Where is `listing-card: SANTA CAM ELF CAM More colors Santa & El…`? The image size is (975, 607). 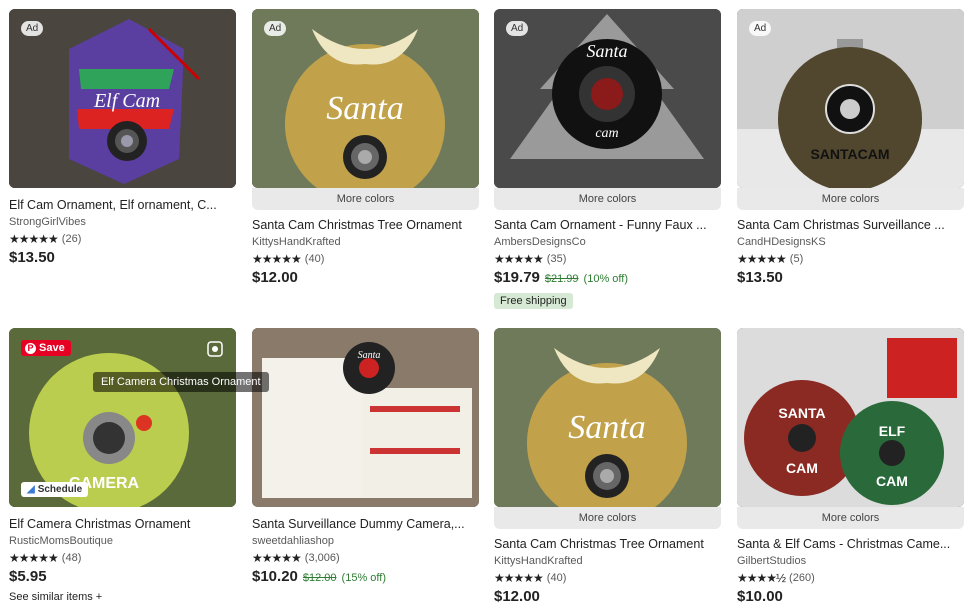
listing-card: SANTA CAM ELF CAM More colors Santa & El… is located at coordinates (850, 467).